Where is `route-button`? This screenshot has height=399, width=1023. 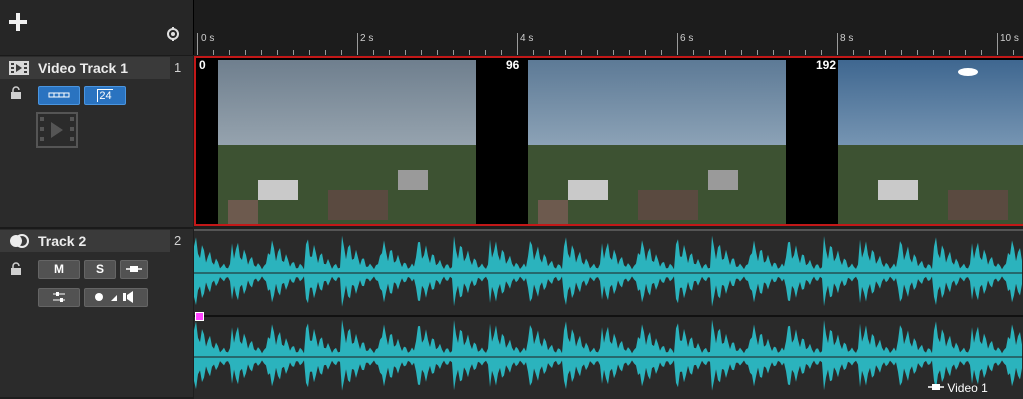
route-button is located at coordinates (134, 269).